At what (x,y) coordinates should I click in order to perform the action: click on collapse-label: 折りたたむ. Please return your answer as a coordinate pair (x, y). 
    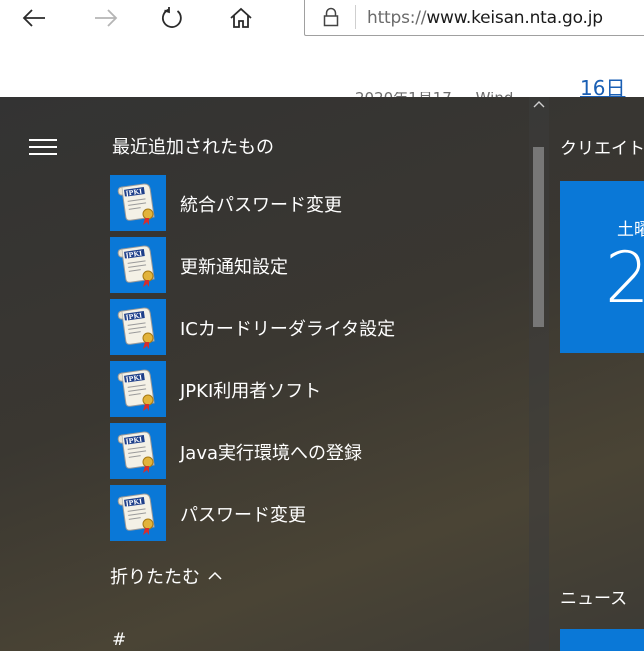
    Looking at the image, I should click on (155, 577).